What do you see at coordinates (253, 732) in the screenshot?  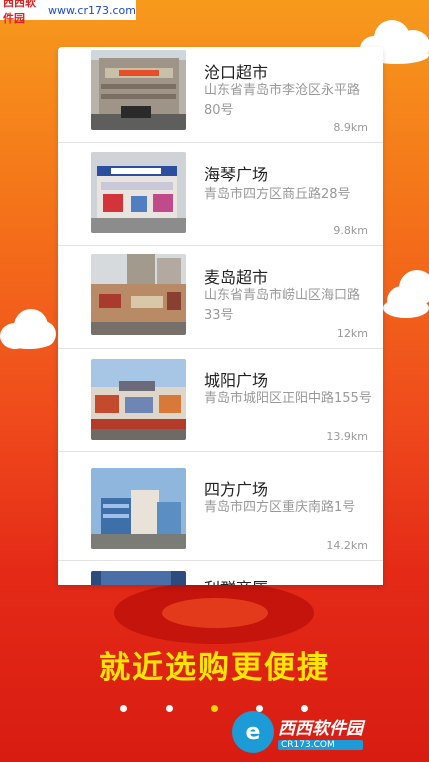 I see `watermark-e-icon: e` at bounding box center [253, 732].